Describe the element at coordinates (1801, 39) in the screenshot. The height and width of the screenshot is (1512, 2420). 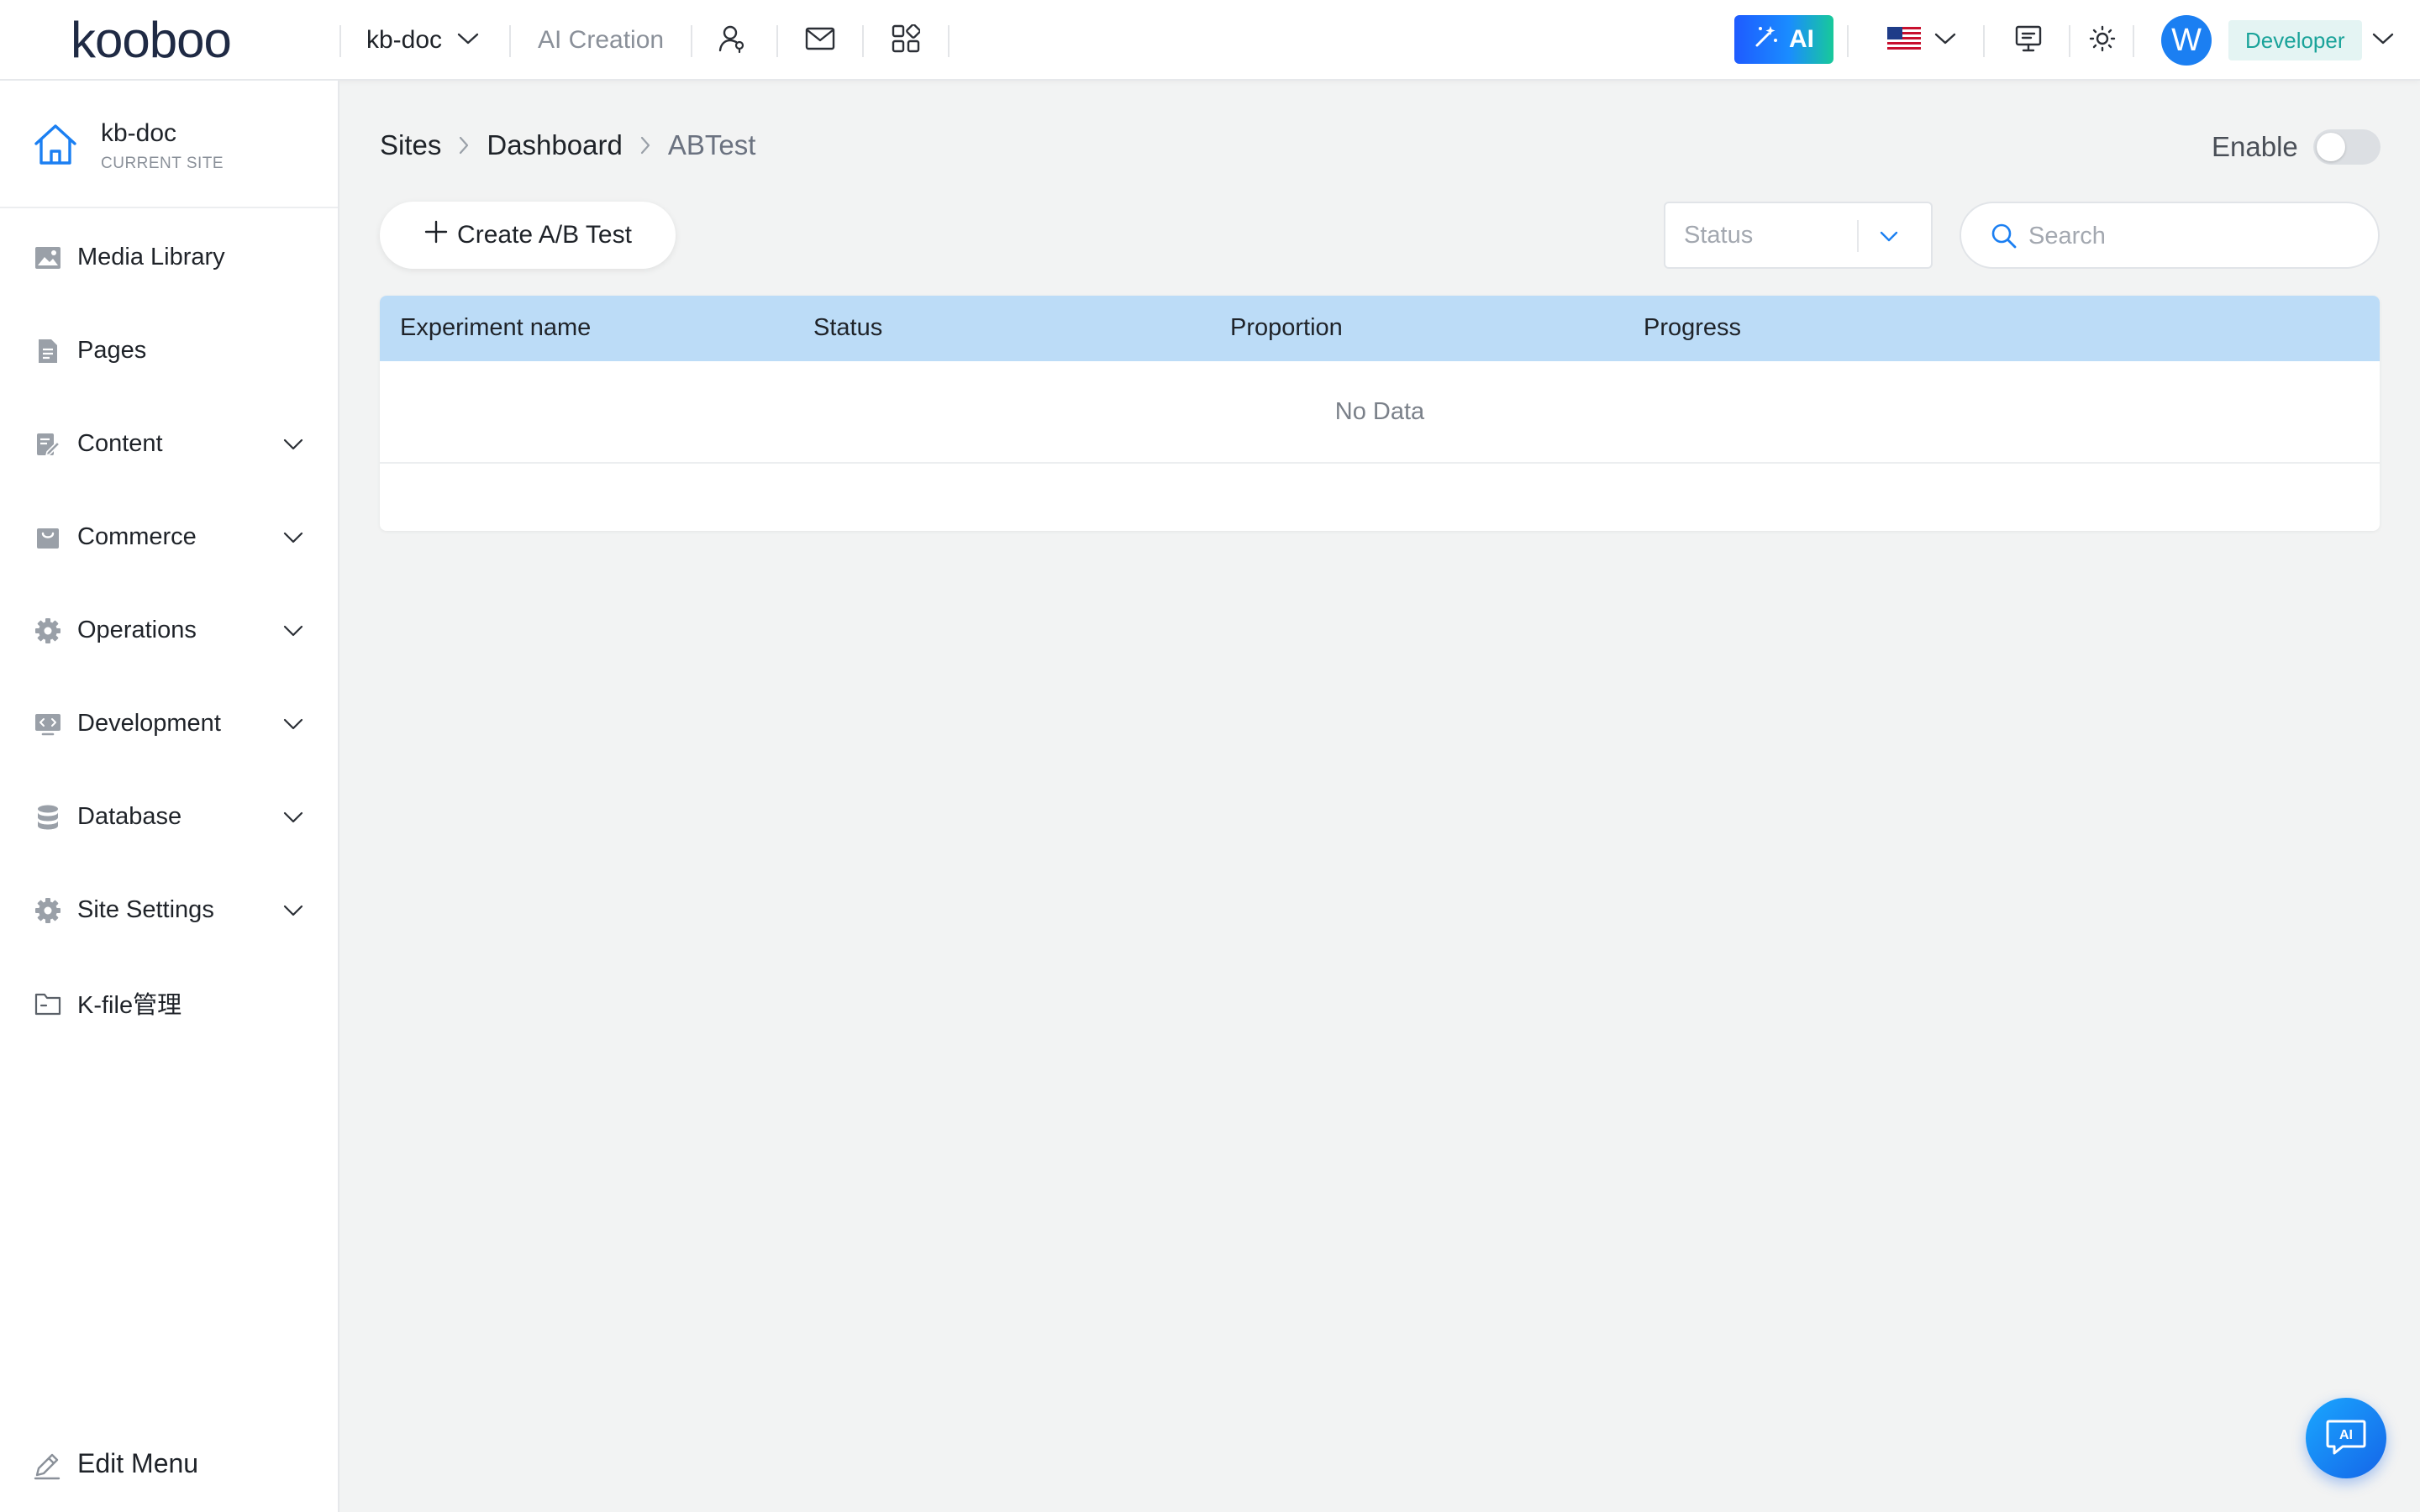
I see `ai-button-label: AI` at that location.